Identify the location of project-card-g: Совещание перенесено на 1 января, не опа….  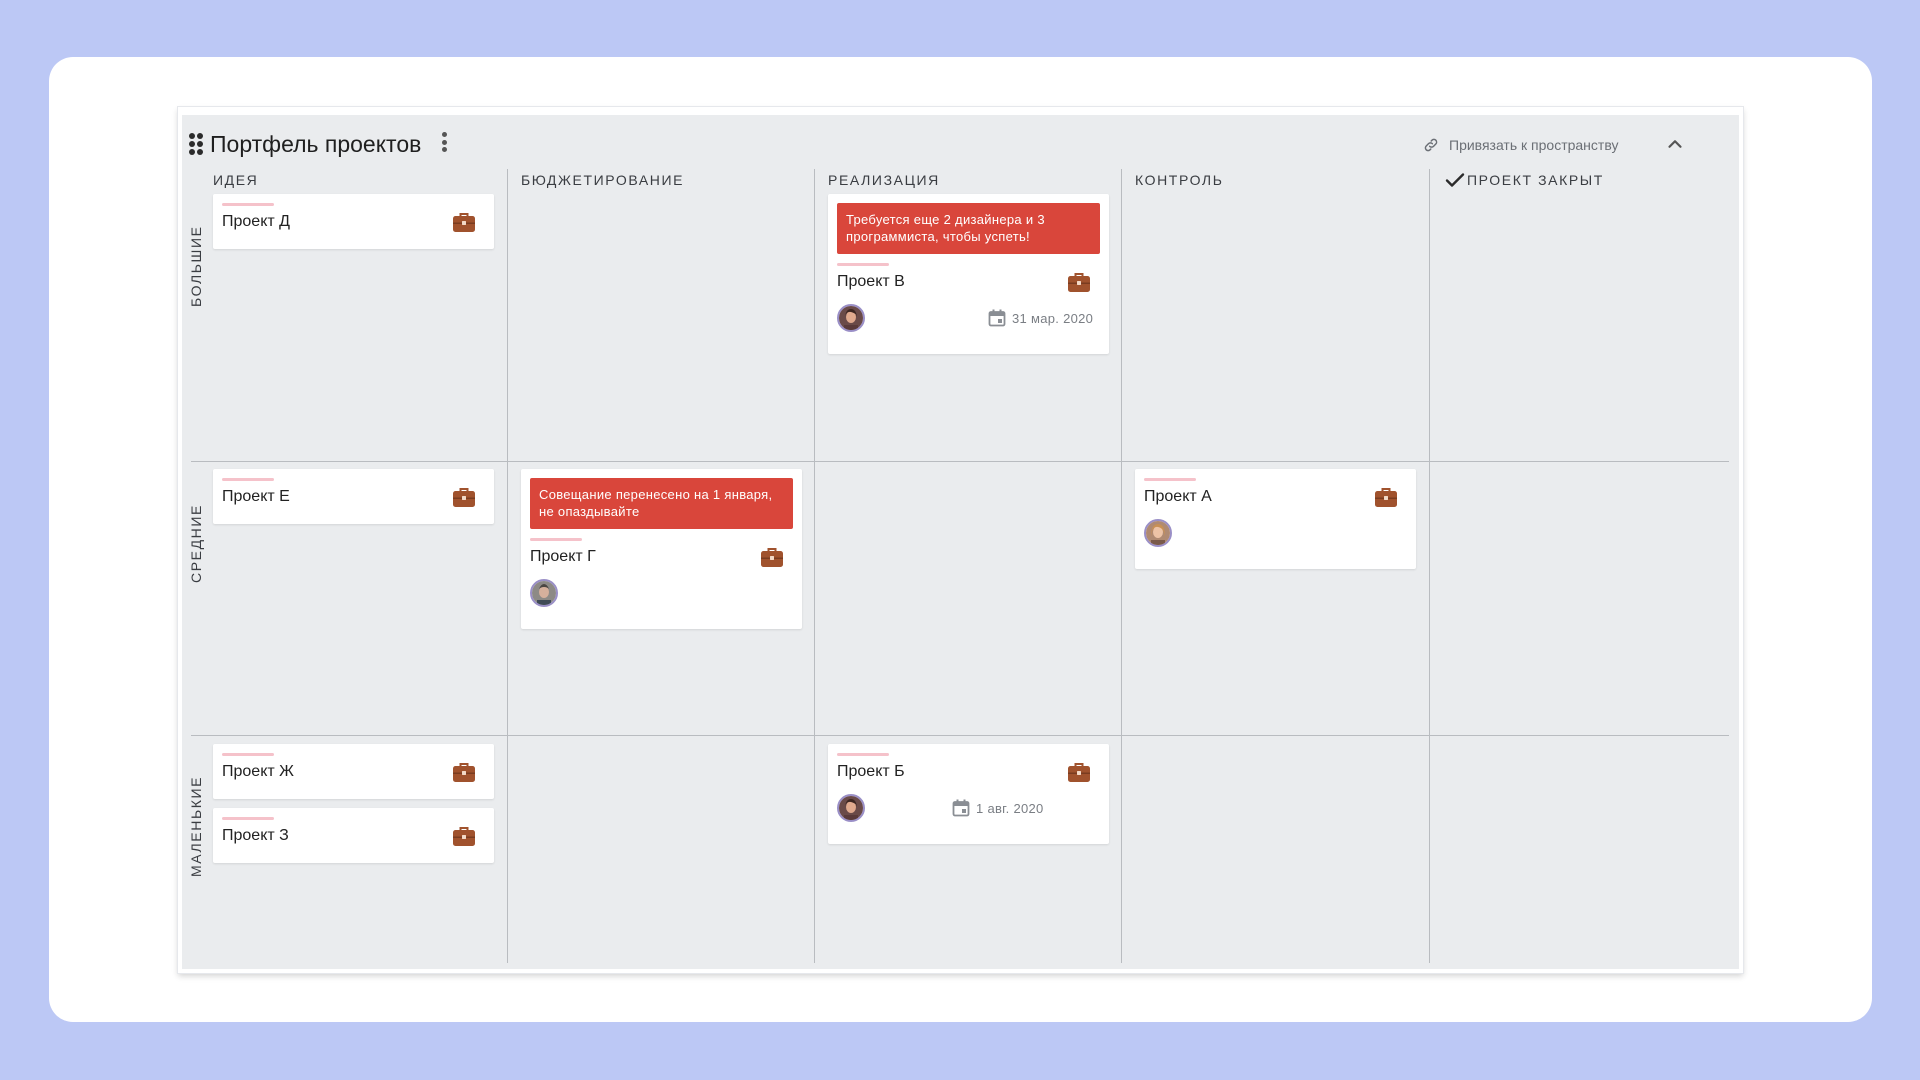
(661, 549).